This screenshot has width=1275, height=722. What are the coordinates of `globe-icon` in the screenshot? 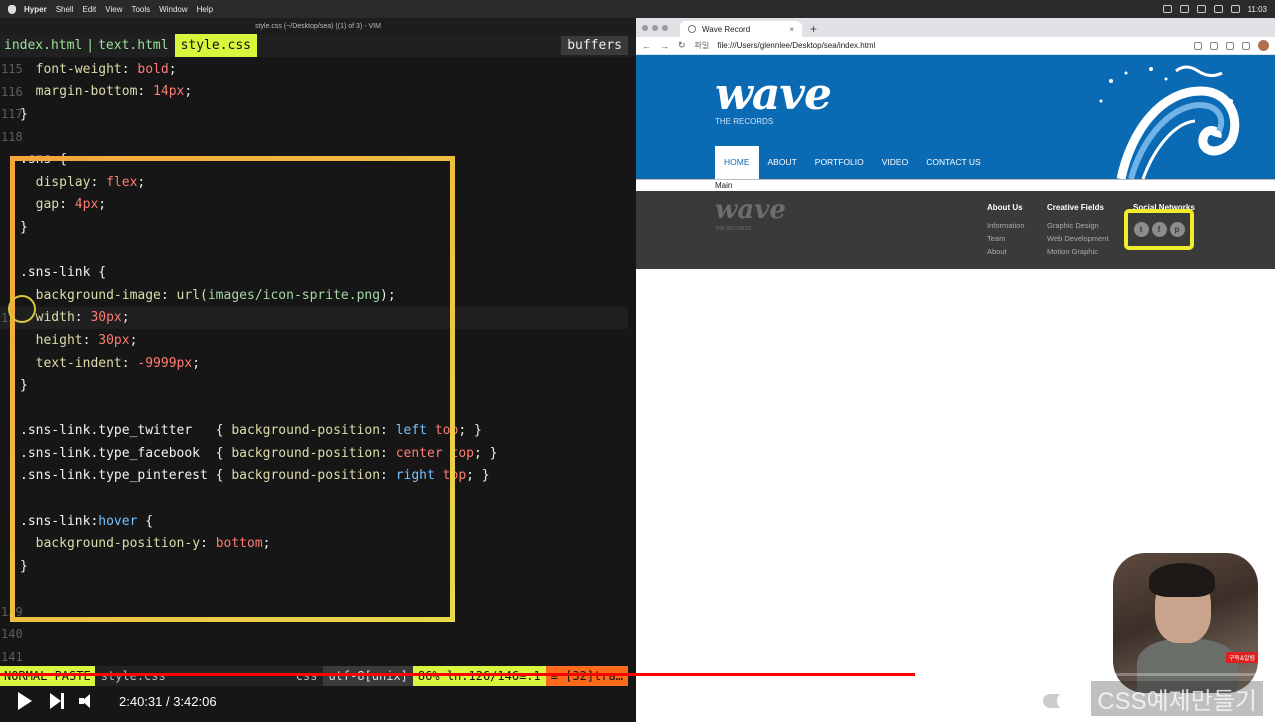 It's located at (692, 29).